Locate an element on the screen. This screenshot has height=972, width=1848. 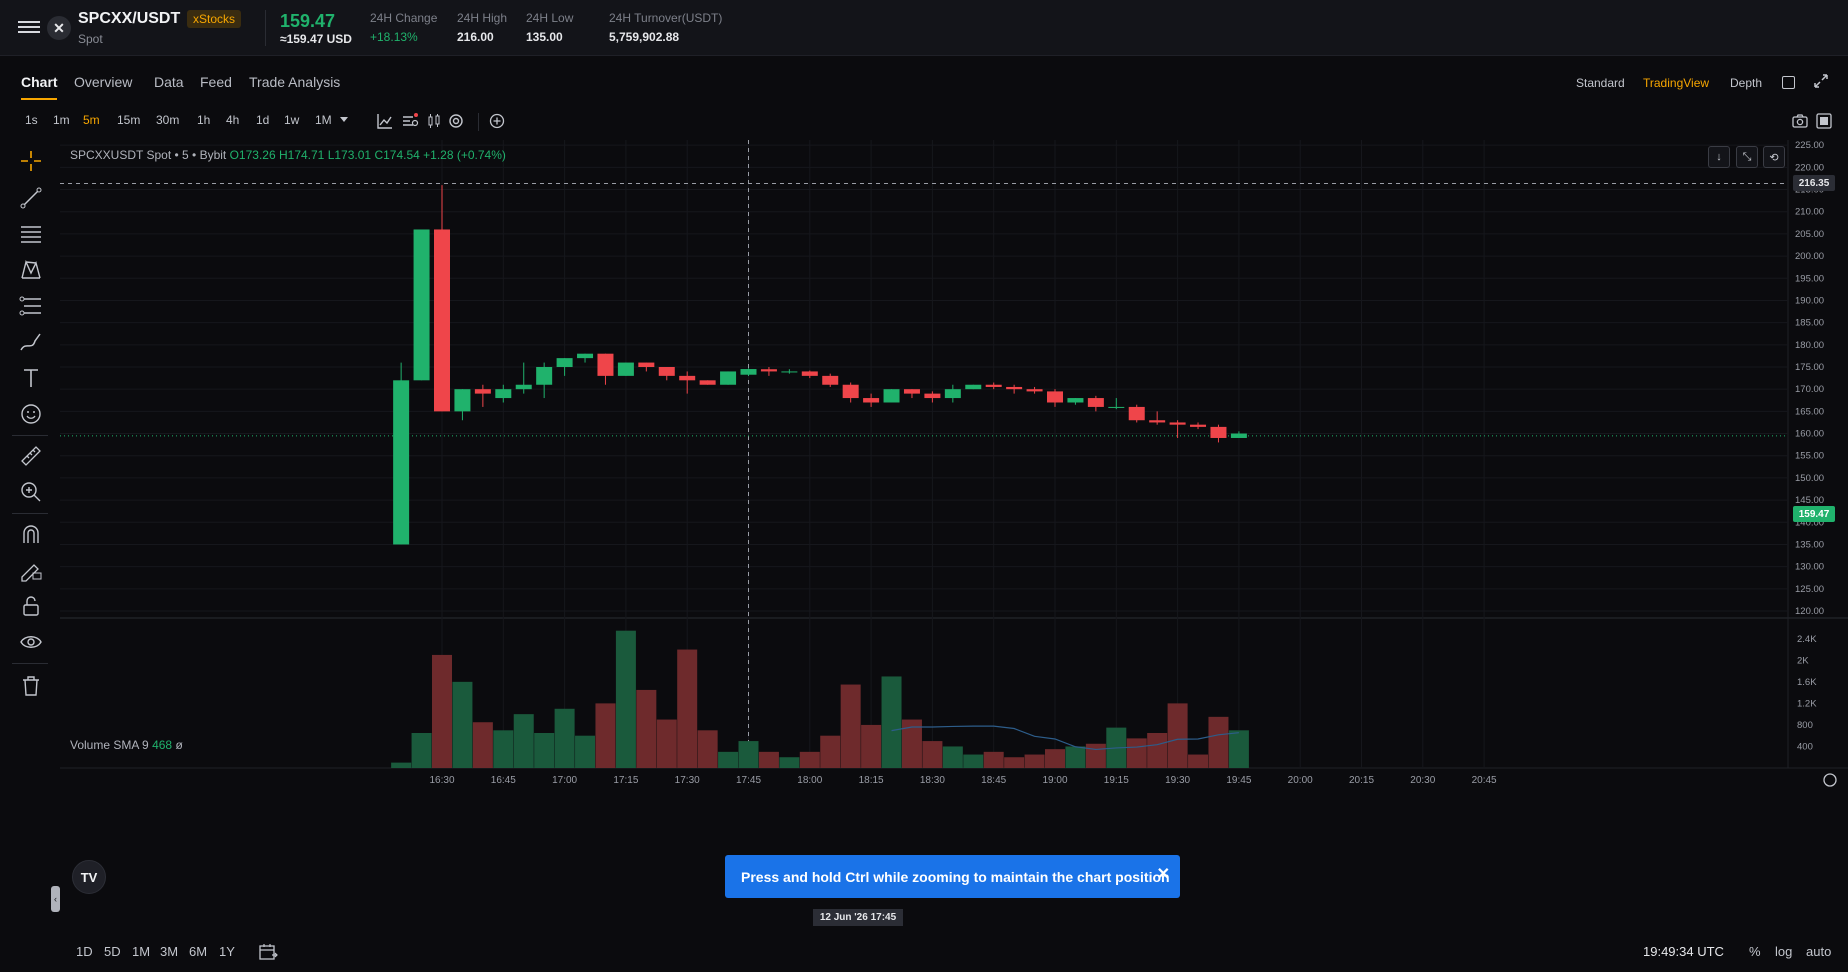
timeframe-4h: 4h is located at coordinates (232, 120).